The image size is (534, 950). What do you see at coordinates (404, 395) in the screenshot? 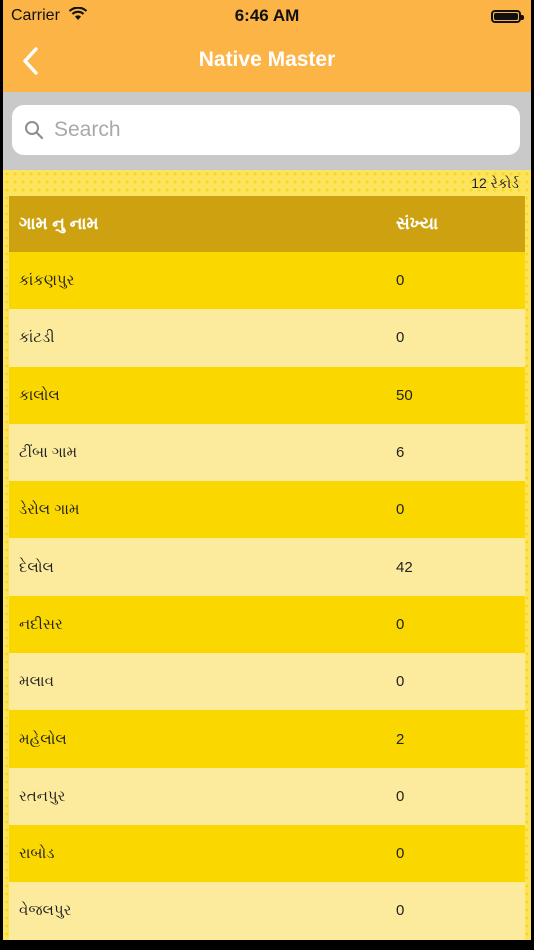
I see `row-count: 50` at bounding box center [404, 395].